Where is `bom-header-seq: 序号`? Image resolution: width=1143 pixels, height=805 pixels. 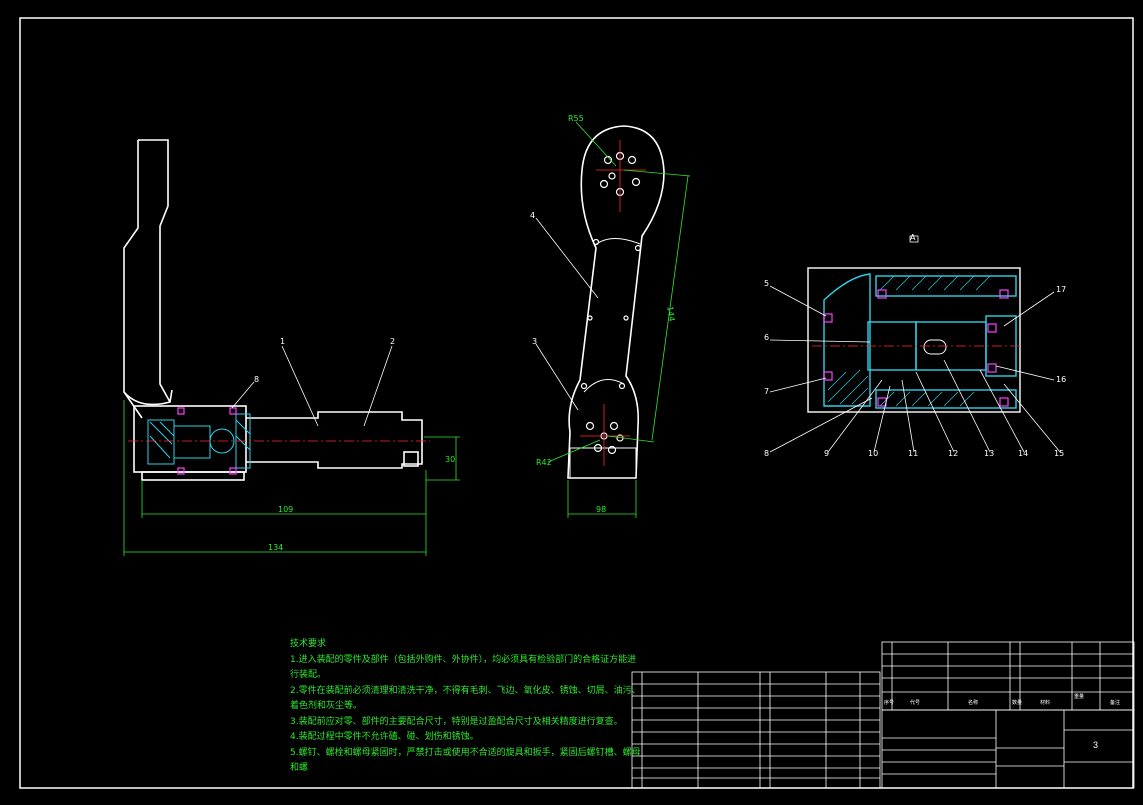 bom-header-seq: 序号 is located at coordinates (889, 702).